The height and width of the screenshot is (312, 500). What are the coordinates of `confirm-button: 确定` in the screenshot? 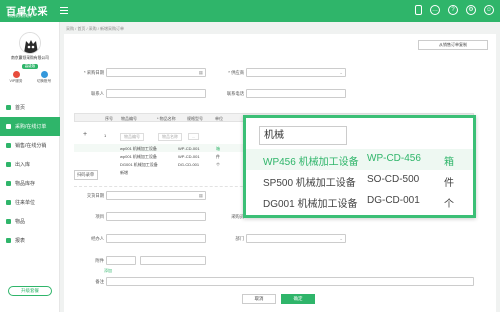 It's located at (298, 299).